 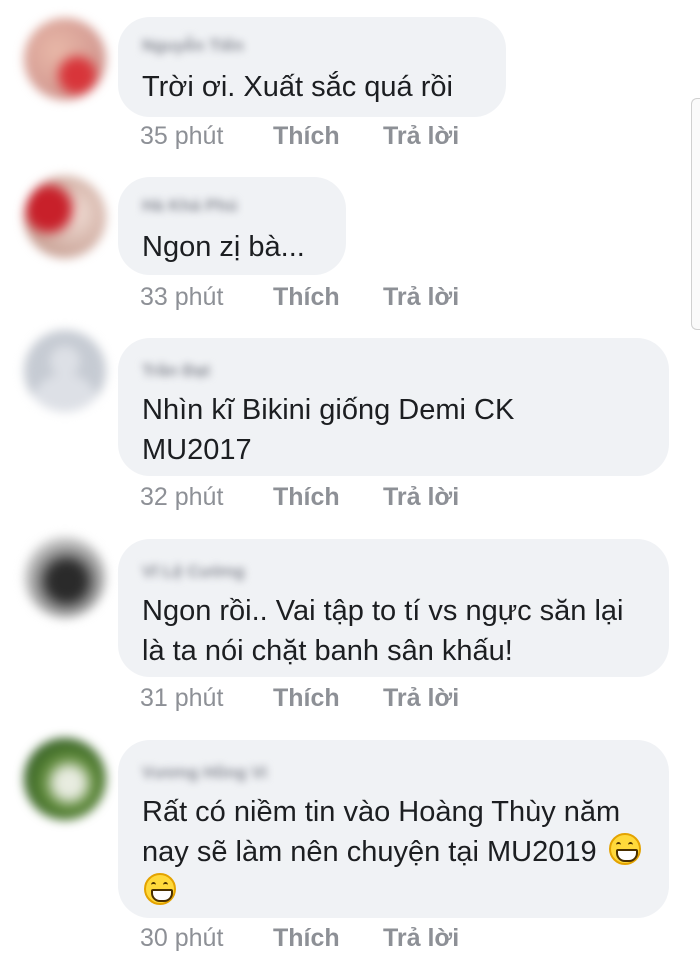 I want to click on timestamp: 31 phút, so click(x=181, y=698).